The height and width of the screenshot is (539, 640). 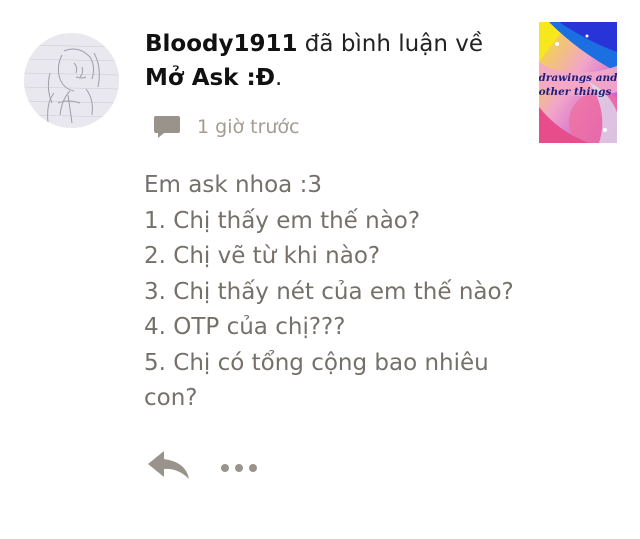 I want to click on comment-line: con?, so click(x=171, y=398).